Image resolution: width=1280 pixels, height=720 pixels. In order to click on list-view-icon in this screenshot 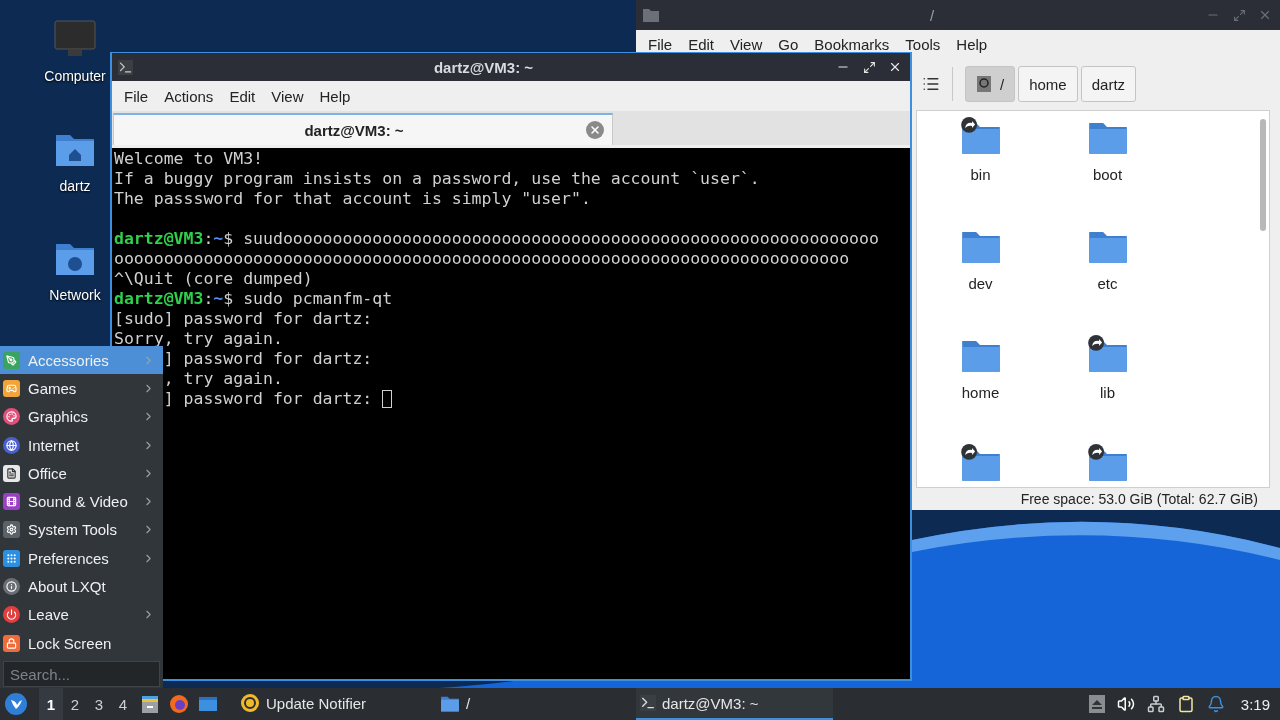, I will do `click(931, 84)`.